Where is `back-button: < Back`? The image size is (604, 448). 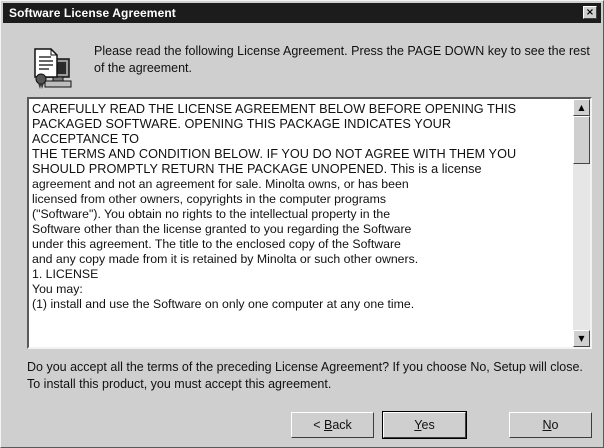 back-button: < Back is located at coordinates (332, 425).